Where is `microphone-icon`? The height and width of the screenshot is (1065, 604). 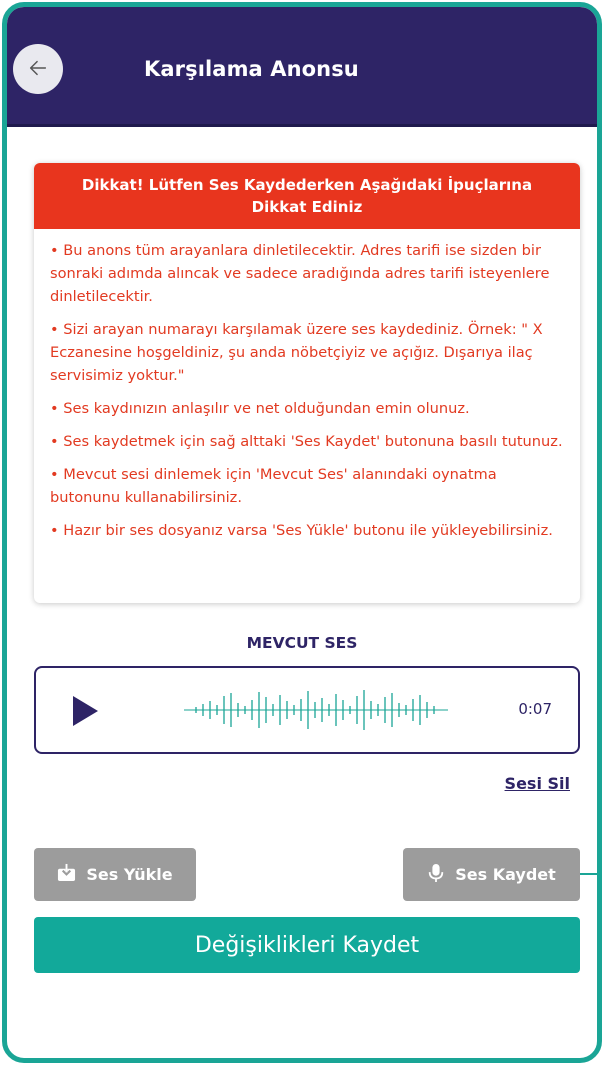 microphone-icon is located at coordinates (436, 875).